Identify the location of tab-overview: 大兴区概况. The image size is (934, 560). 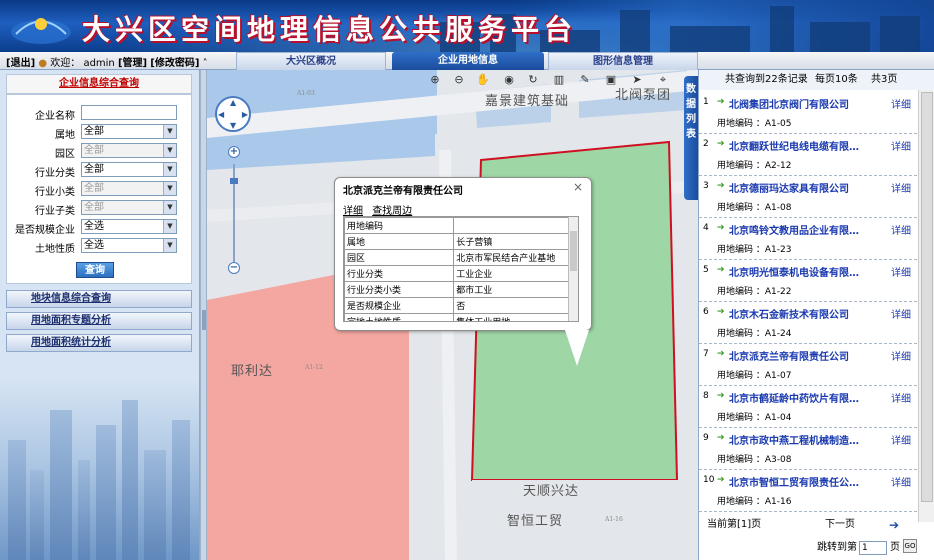
(311, 61).